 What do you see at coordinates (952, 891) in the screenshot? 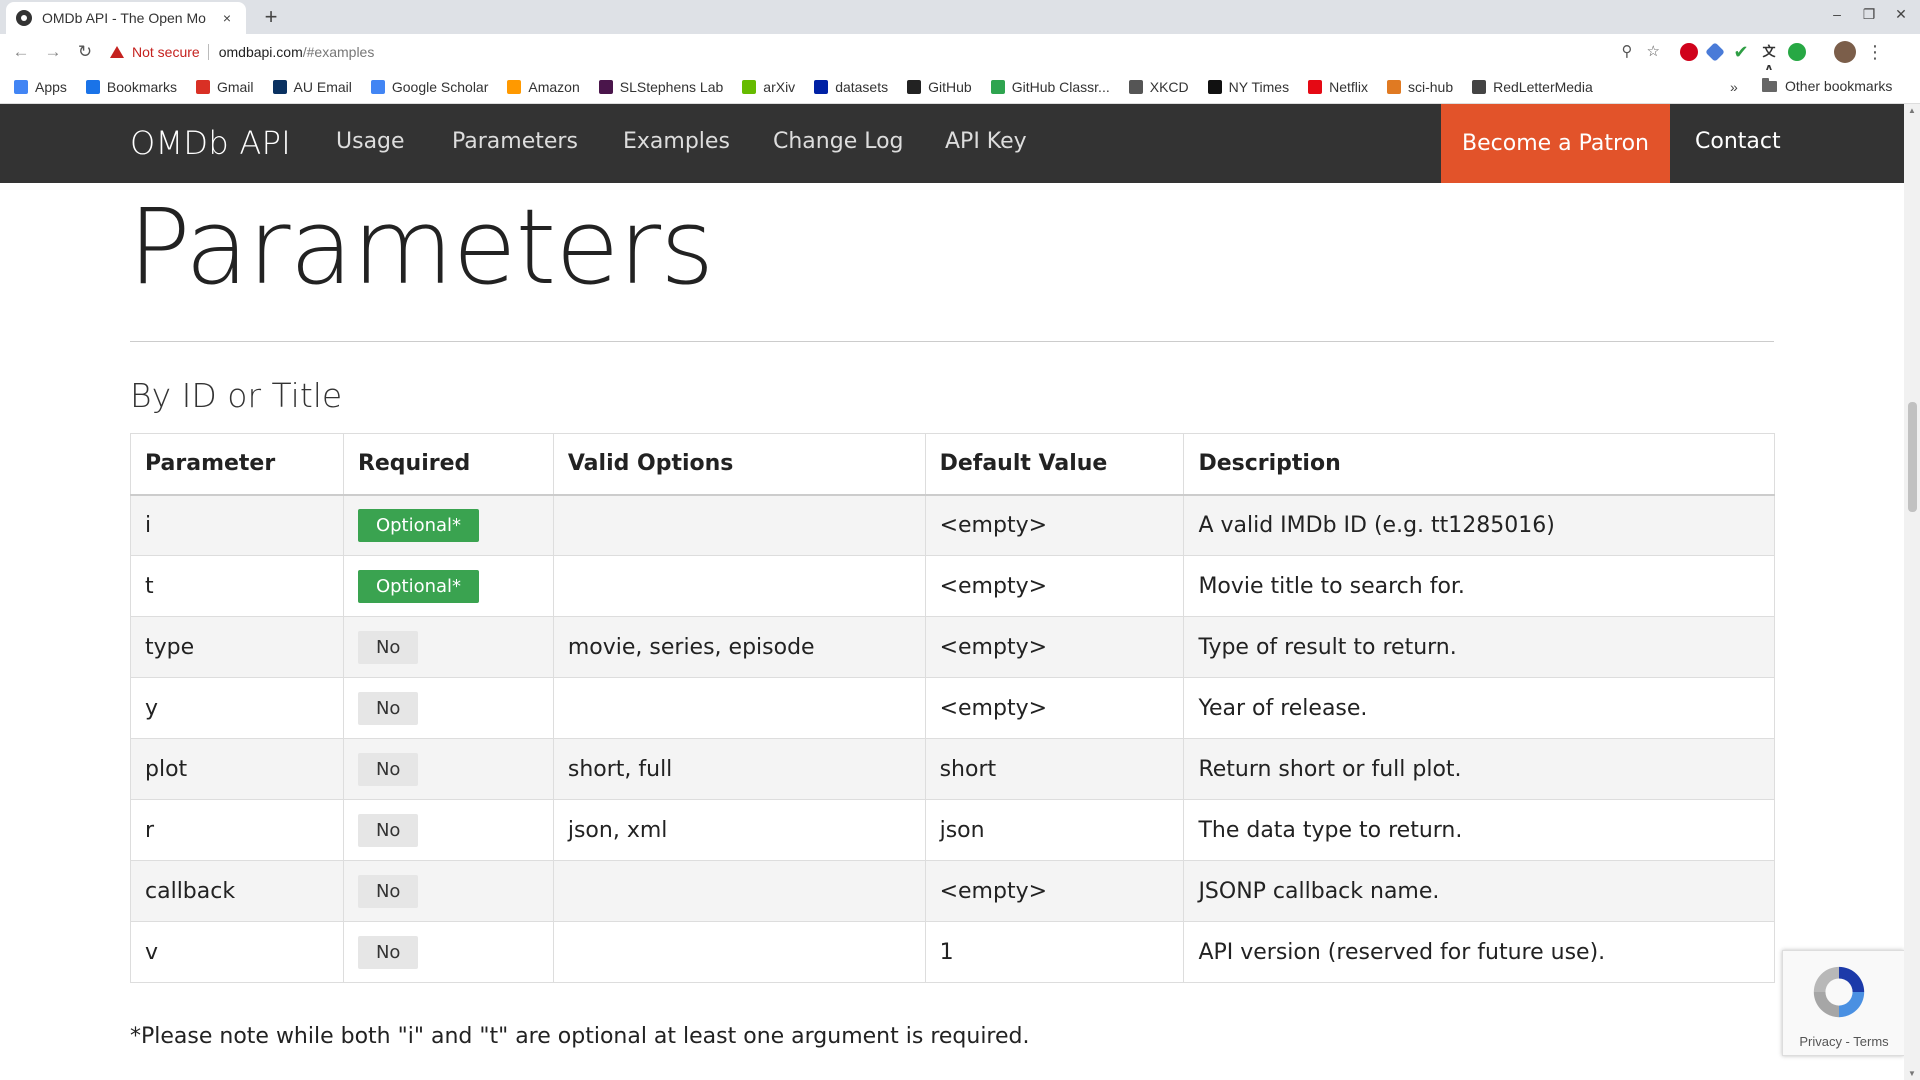
I see `table-row: callback No <empty> JSONP callback name.` at bounding box center [952, 891].